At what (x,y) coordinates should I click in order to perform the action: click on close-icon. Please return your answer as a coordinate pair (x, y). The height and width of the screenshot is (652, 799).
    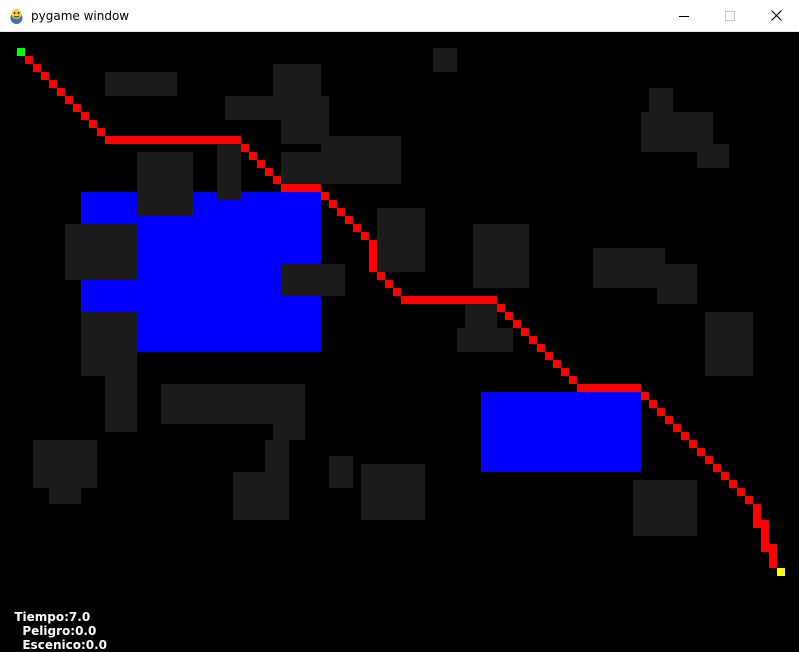
    Looking at the image, I should click on (776, 15).